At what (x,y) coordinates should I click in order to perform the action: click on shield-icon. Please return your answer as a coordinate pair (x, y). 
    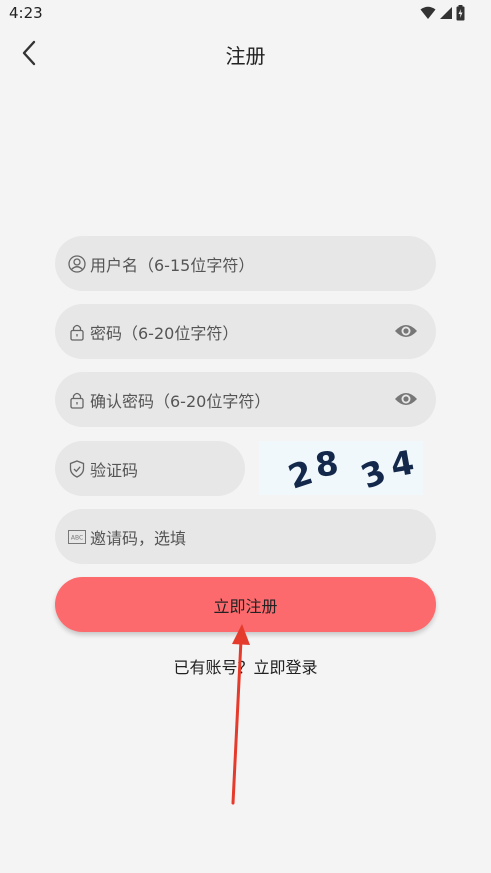
    Looking at the image, I should click on (77, 468).